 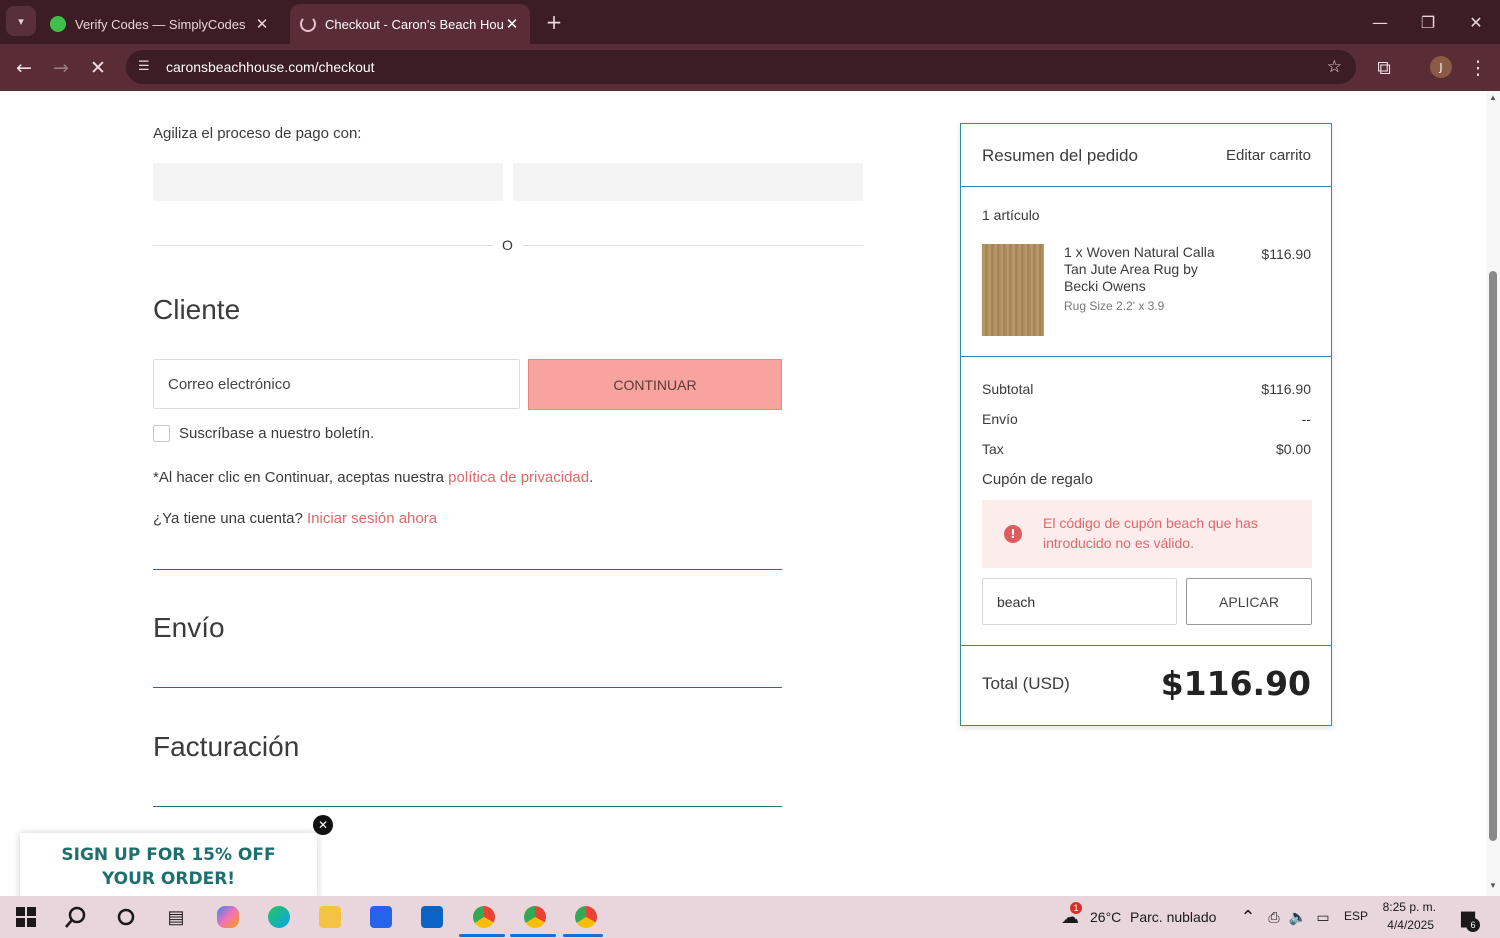 What do you see at coordinates (1286, 254) in the screenshot?
I see `product-price: $116.90` at bounding box center [1286, 254].